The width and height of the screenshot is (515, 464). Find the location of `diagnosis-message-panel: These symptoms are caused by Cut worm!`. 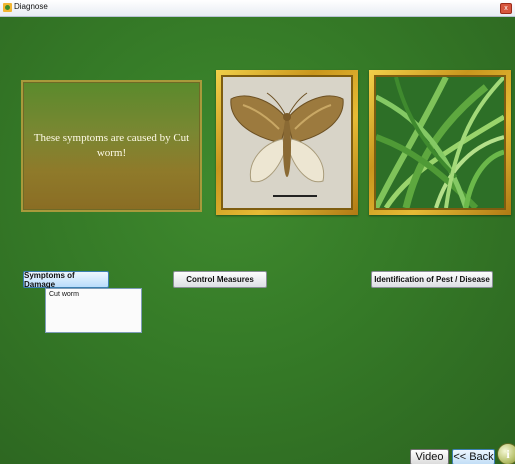

diagnosis-message-panel: These symptoms are caused by Cut worm! is located at coordinates (111, 146).